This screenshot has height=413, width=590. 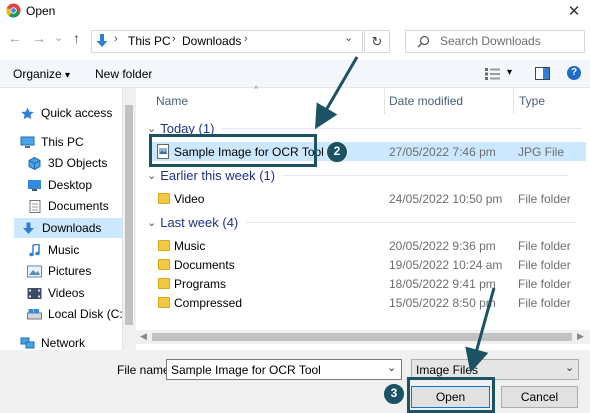 What do you see at coordinates (87, 314) in the screenshot?
I see `nav-item-label: Local Disk (C:)` at bounding box center [87, 314].